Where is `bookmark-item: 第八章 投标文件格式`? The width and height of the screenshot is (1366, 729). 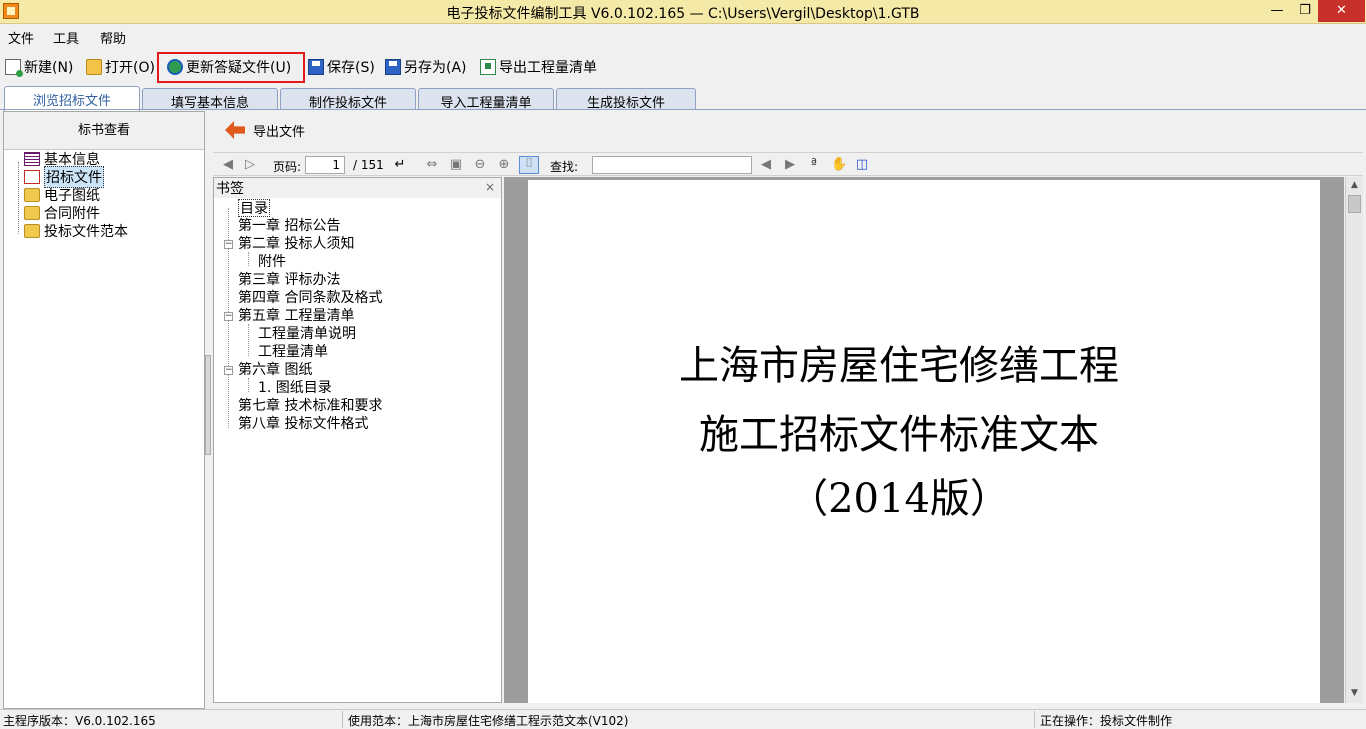
bookmark-item: 第八章 投标文件格式 is located at coordinates (303, 424).